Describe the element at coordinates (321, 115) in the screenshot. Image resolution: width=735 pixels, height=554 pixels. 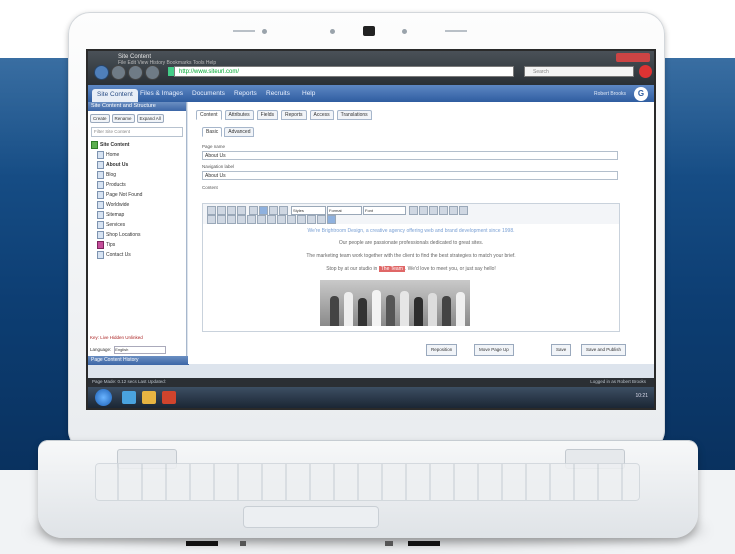
I see `tab-access: Access` at that location.